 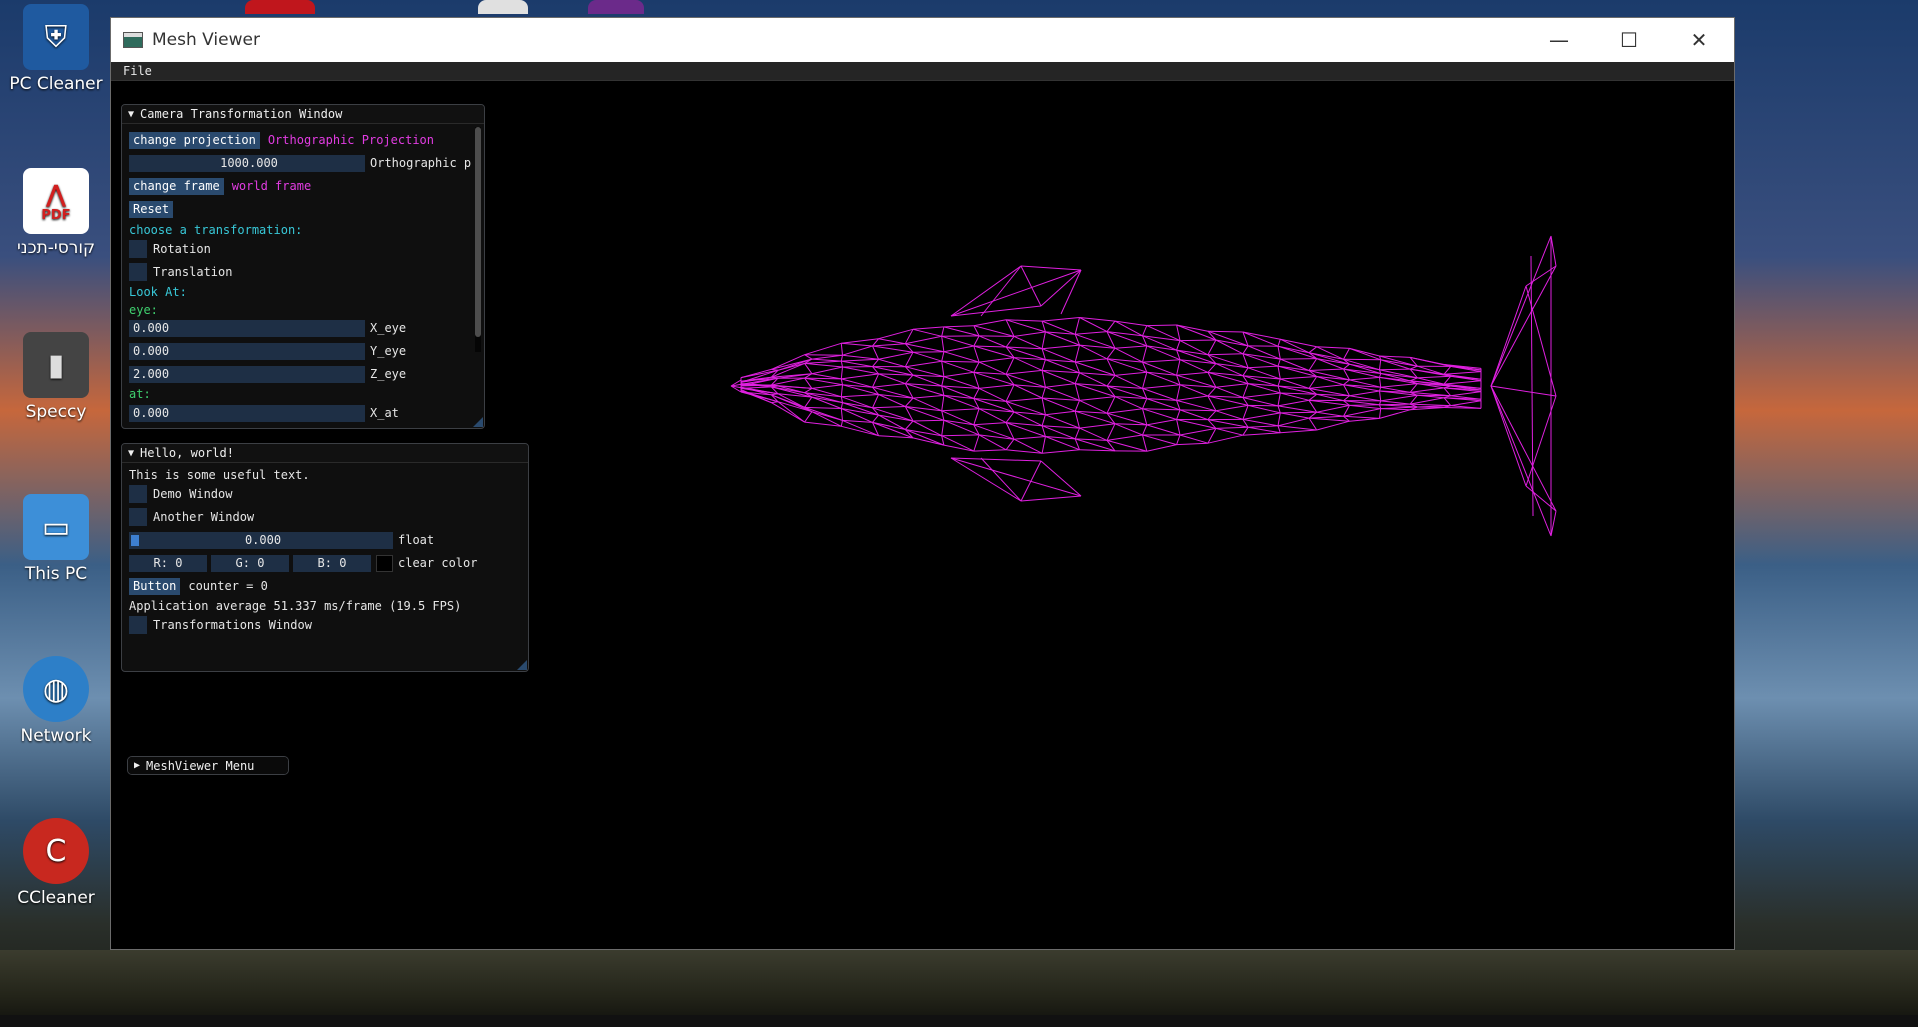 What do you see at coordinates (56, 863) in the screenshot?
I see `desktop-icon-ccleaner: C CCleaner` at bounding box center [56, 863].